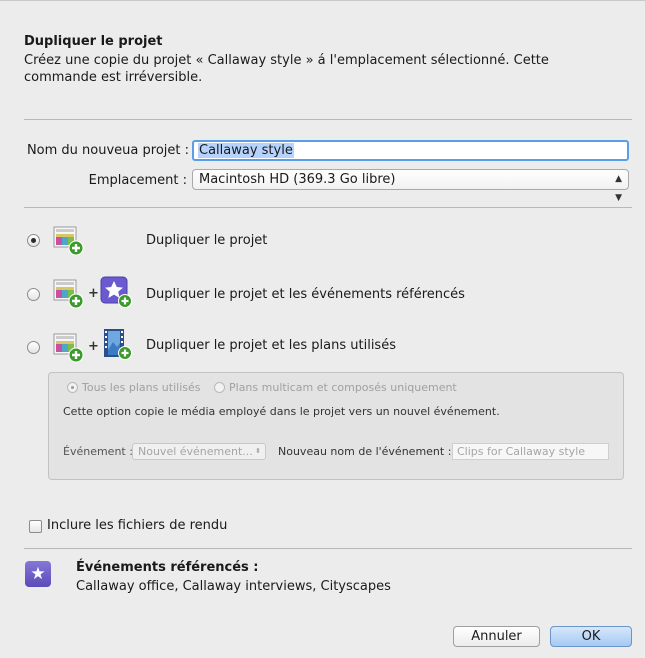  Describe the element at coordinates (93, 41) in the screenshot. I see `dialog-title: Dupliquer le projet` at that location.